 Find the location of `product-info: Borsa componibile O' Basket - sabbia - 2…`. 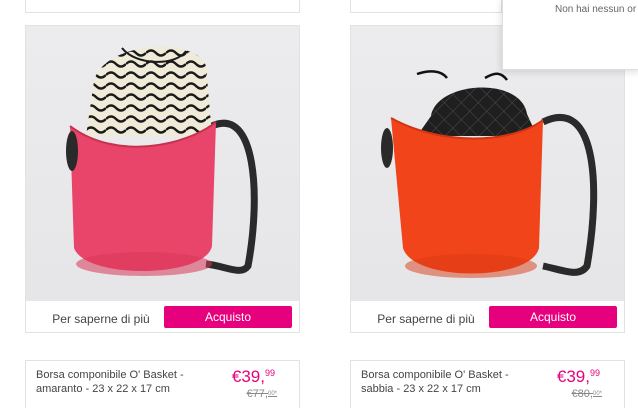

product-info: Borsa componibile O' Basket - sabbia - 2… is located at coordinates (487, 384).